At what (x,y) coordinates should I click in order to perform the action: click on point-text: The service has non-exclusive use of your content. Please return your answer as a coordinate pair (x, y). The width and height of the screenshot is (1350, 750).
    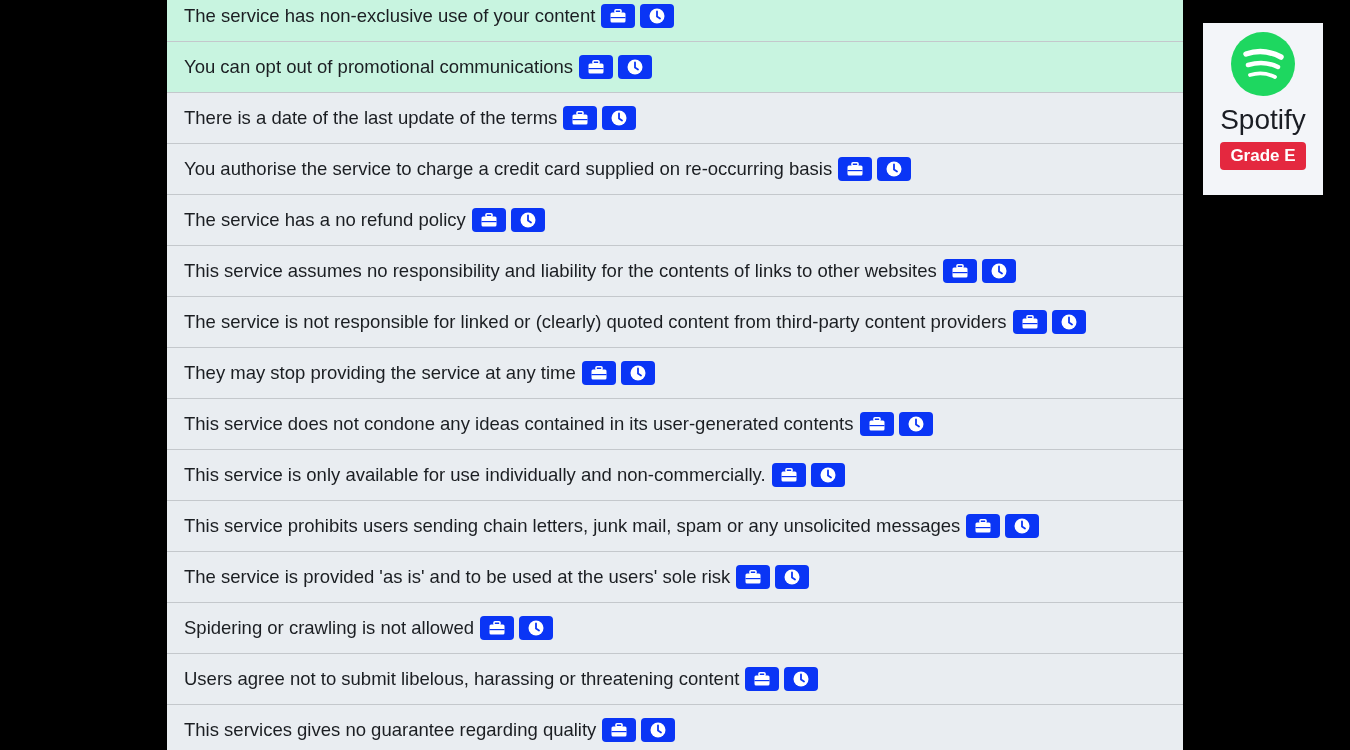
    Looking at the image, I should click on (390, 16).